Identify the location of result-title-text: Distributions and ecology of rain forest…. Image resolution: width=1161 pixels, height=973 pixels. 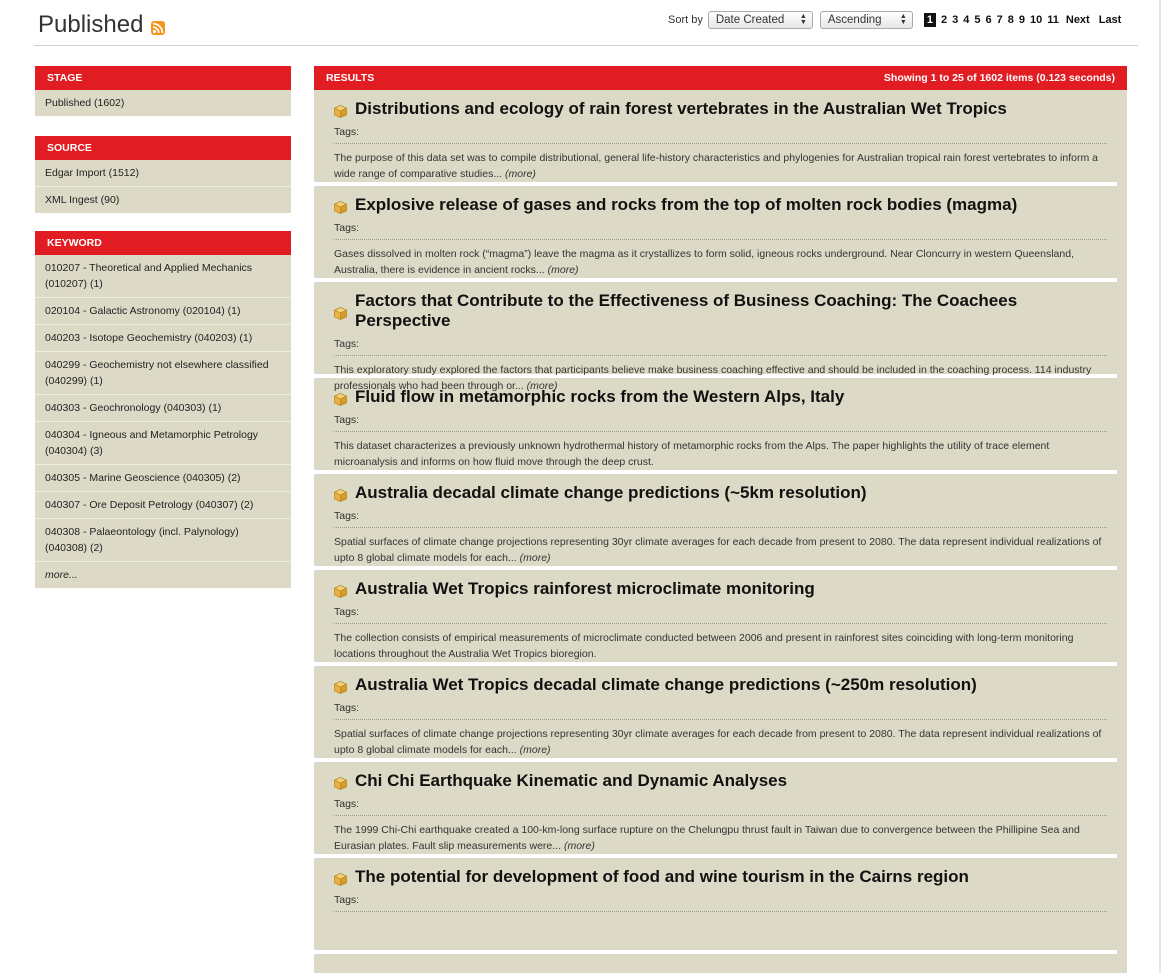
(681, 109).